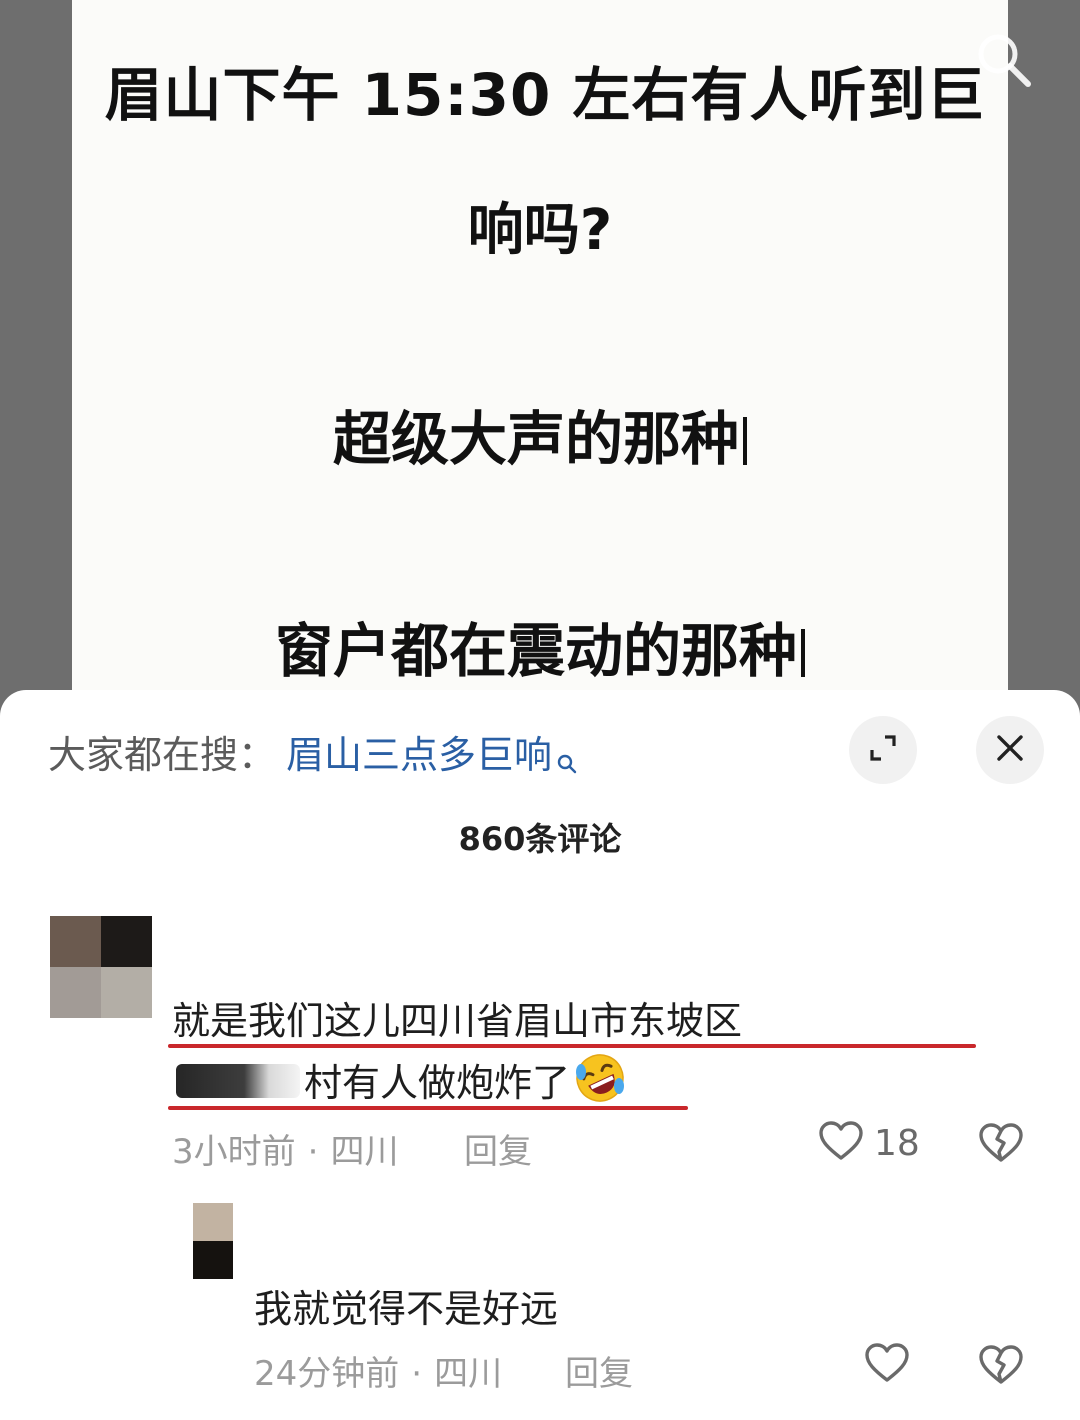 Image resolution: width=1080 pixels, height=1420 pixels. What do you see at coordinates (600, 1078) in the screenshot?
I see `laughing-crying-emoji-icon` at bounding box center [600, 1078].